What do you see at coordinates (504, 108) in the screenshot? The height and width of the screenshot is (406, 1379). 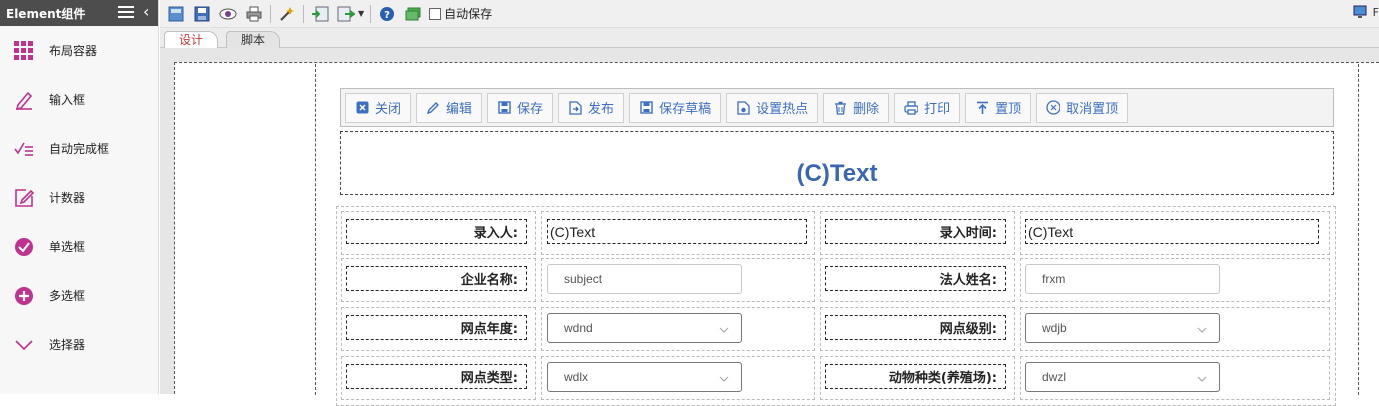 I see `floppy-icon` at bounding box center [504, 108].